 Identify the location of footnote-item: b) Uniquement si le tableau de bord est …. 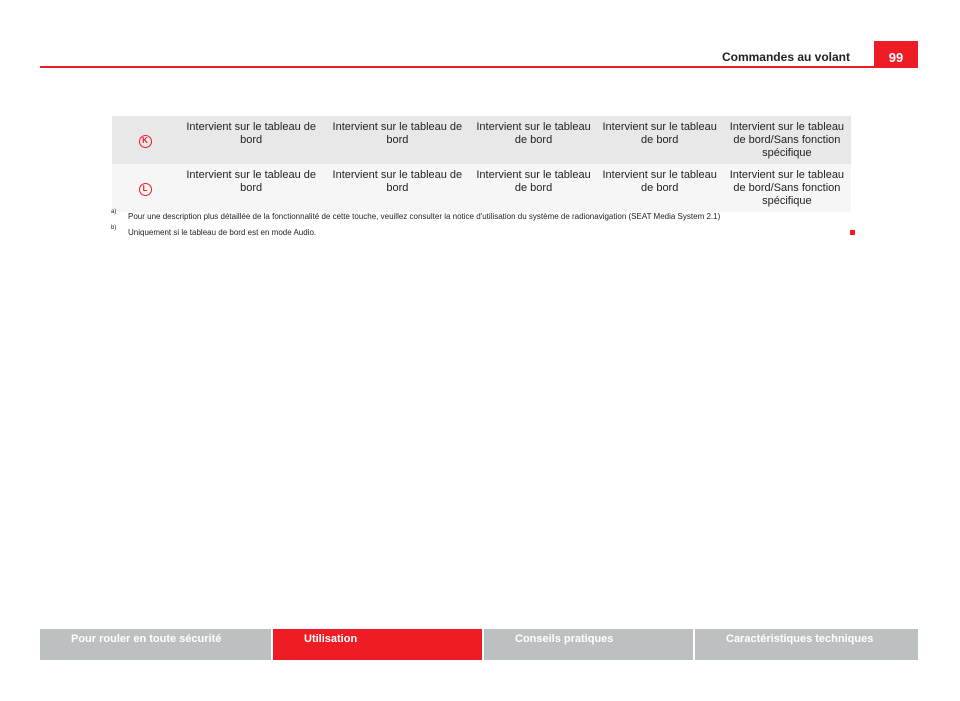
(481, 231).